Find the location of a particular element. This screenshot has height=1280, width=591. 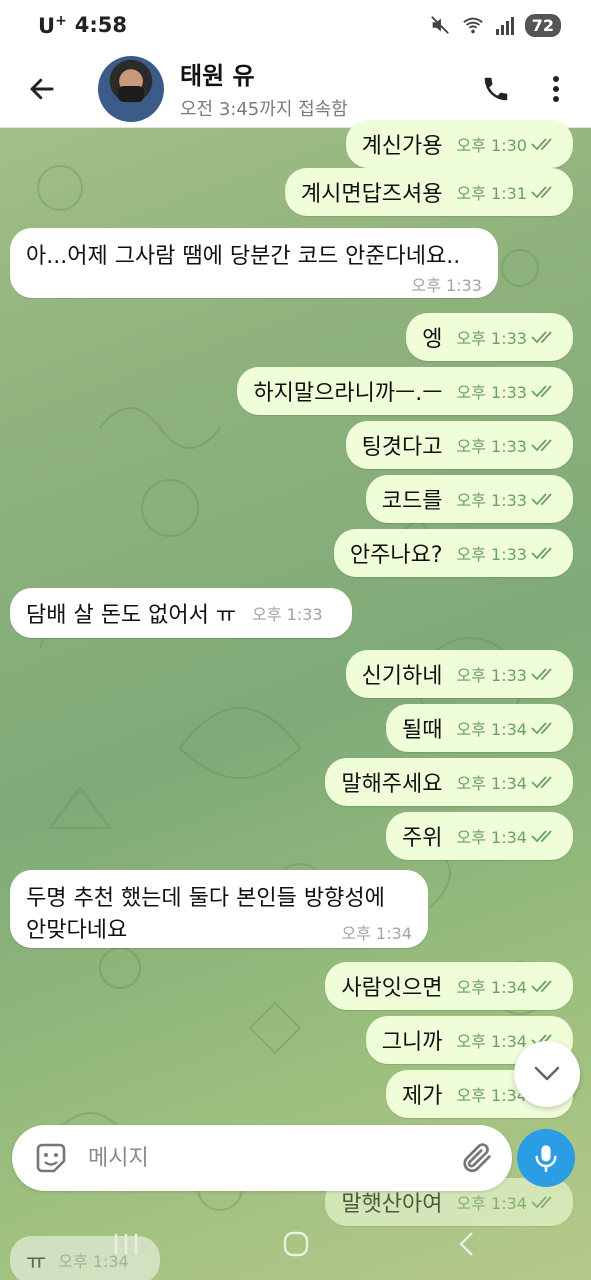

message-text: 엥 is located at coordinates (432, 339).